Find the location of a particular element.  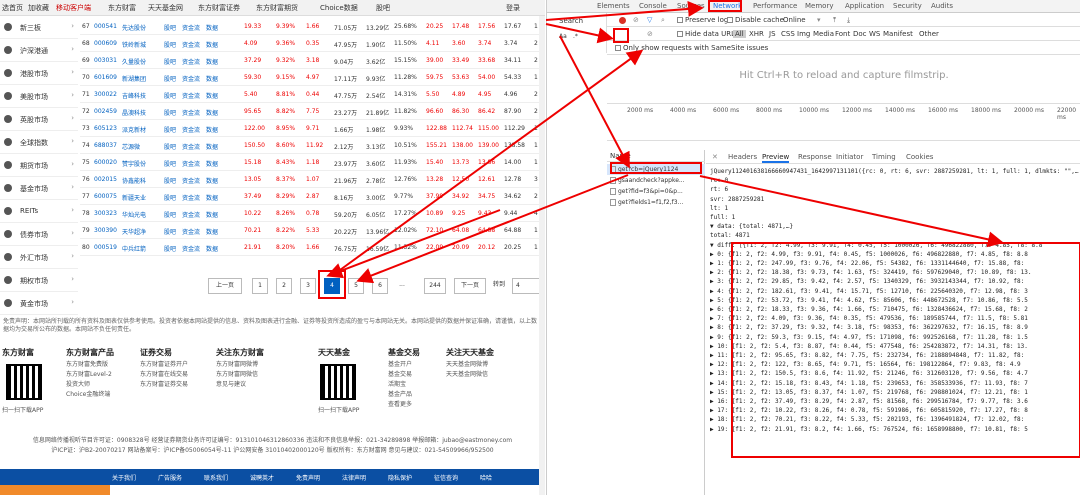

import-icon: ⤒ is located at coordinates (834, 20).